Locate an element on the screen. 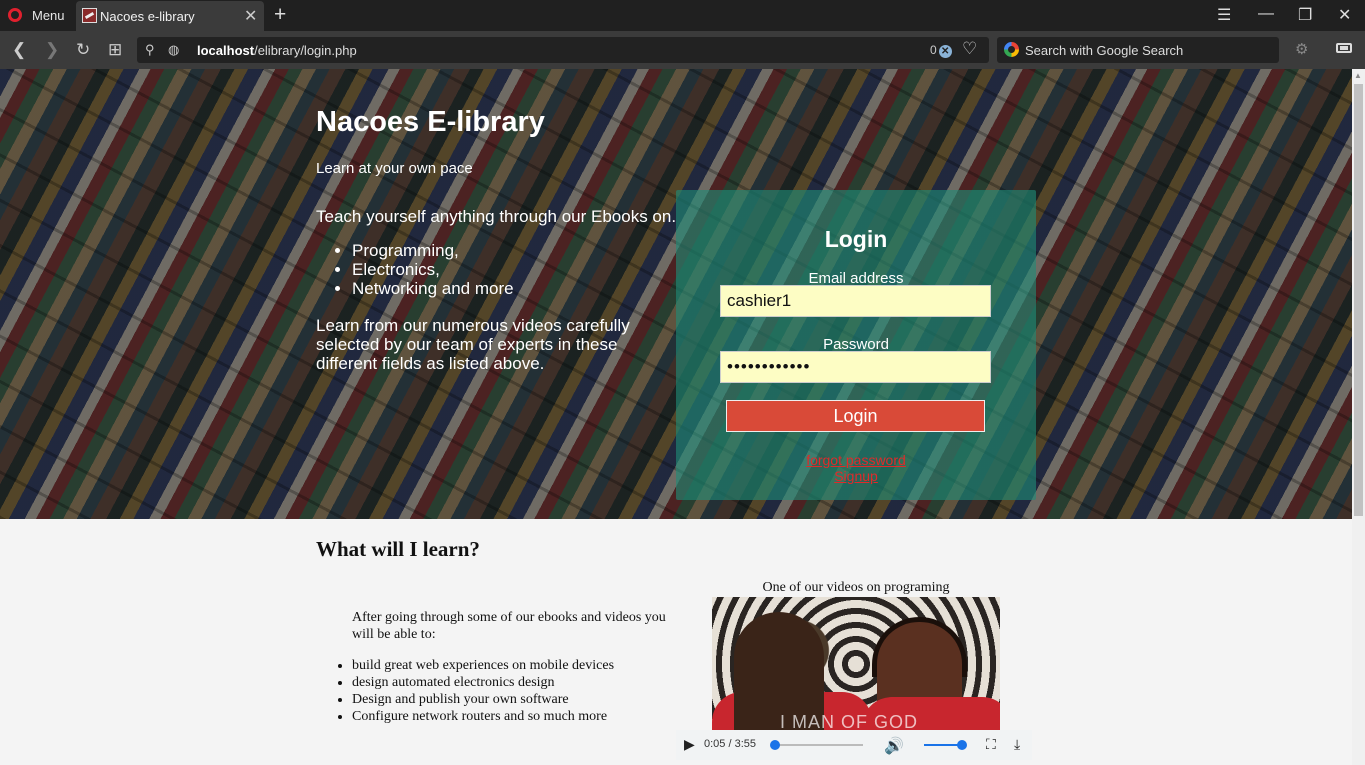 The image size is (1365, 765). topic-item: Electronics, is located at coordinates (433, 269).